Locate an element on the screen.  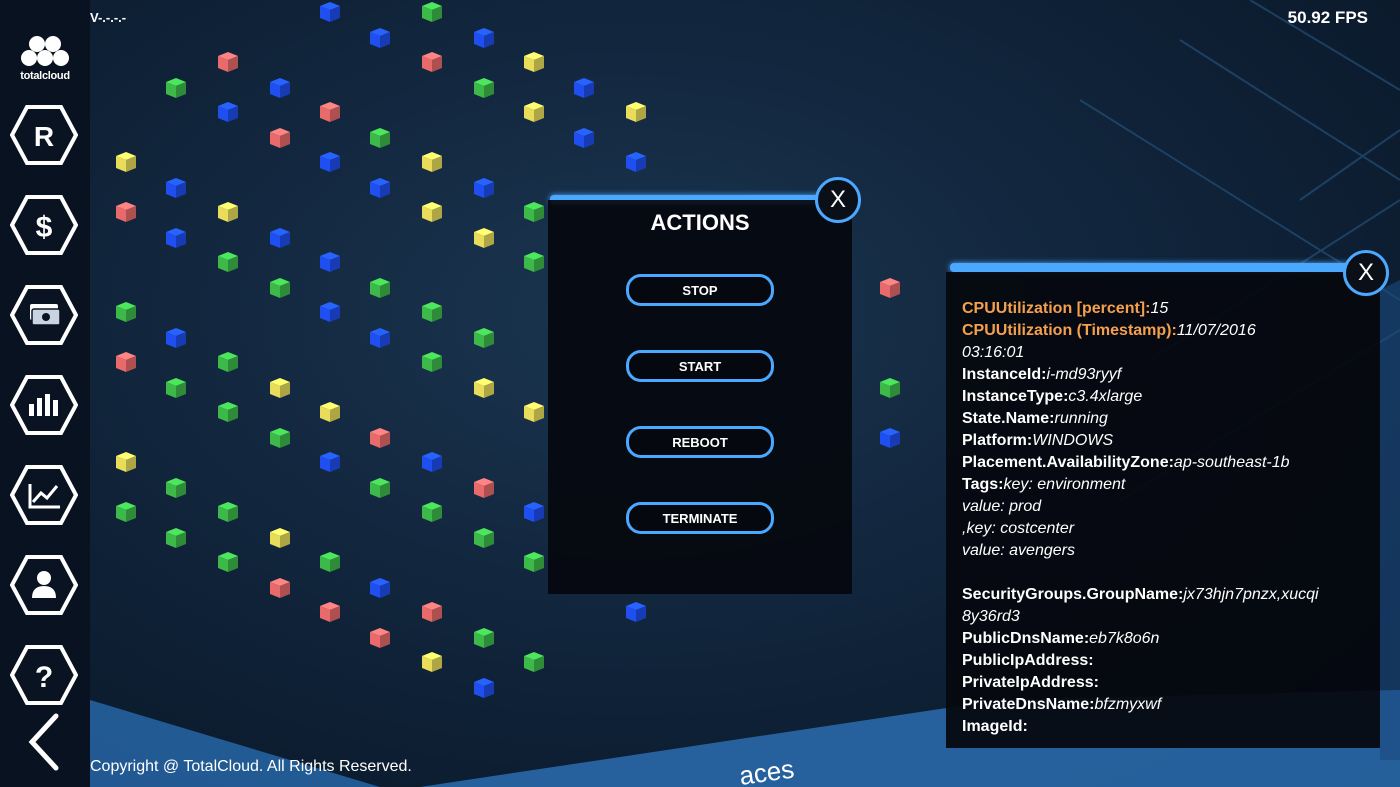
info-value: 11/07/2016 is located at coordinates (1216, 330).